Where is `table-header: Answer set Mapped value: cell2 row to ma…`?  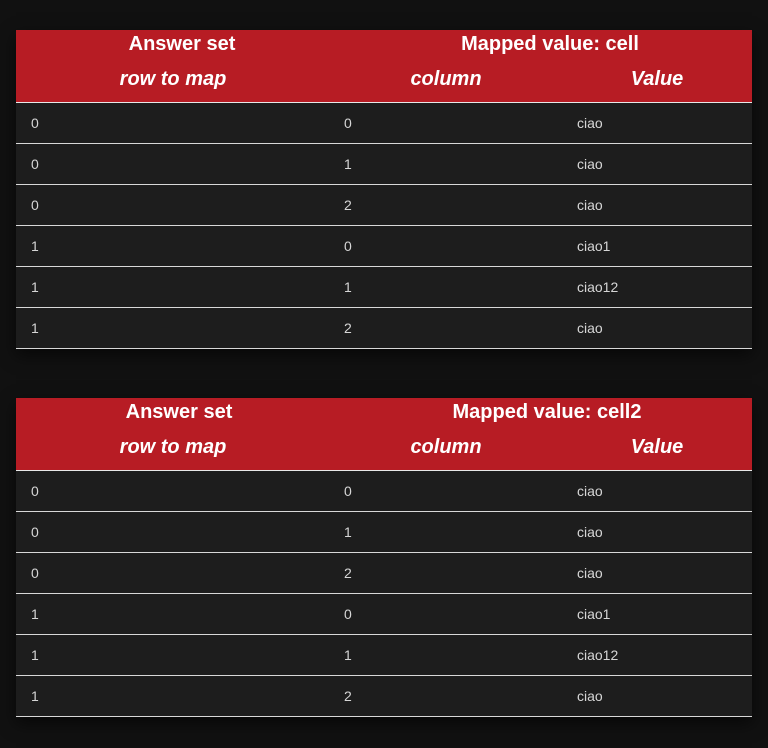
table-header: Answer set Mapped value: cell2 row to ma… is located at coordinates (384, 434).